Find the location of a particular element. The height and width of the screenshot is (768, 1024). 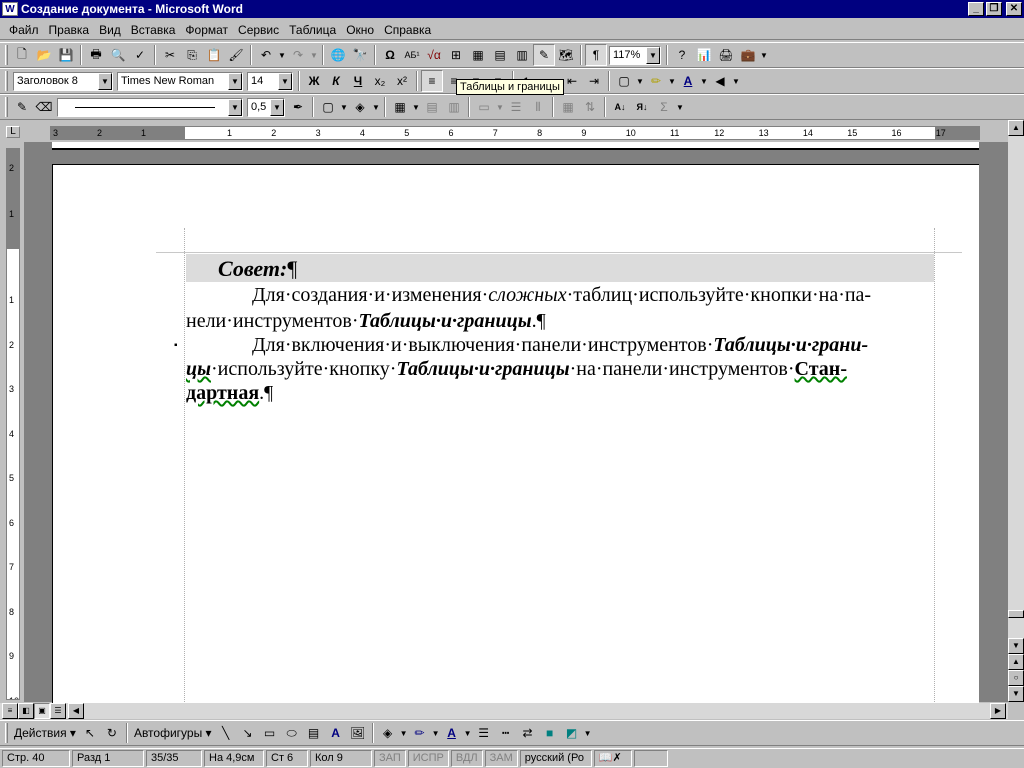

font-size-combo: 14 ▼ is located at coordinates (270, 81).